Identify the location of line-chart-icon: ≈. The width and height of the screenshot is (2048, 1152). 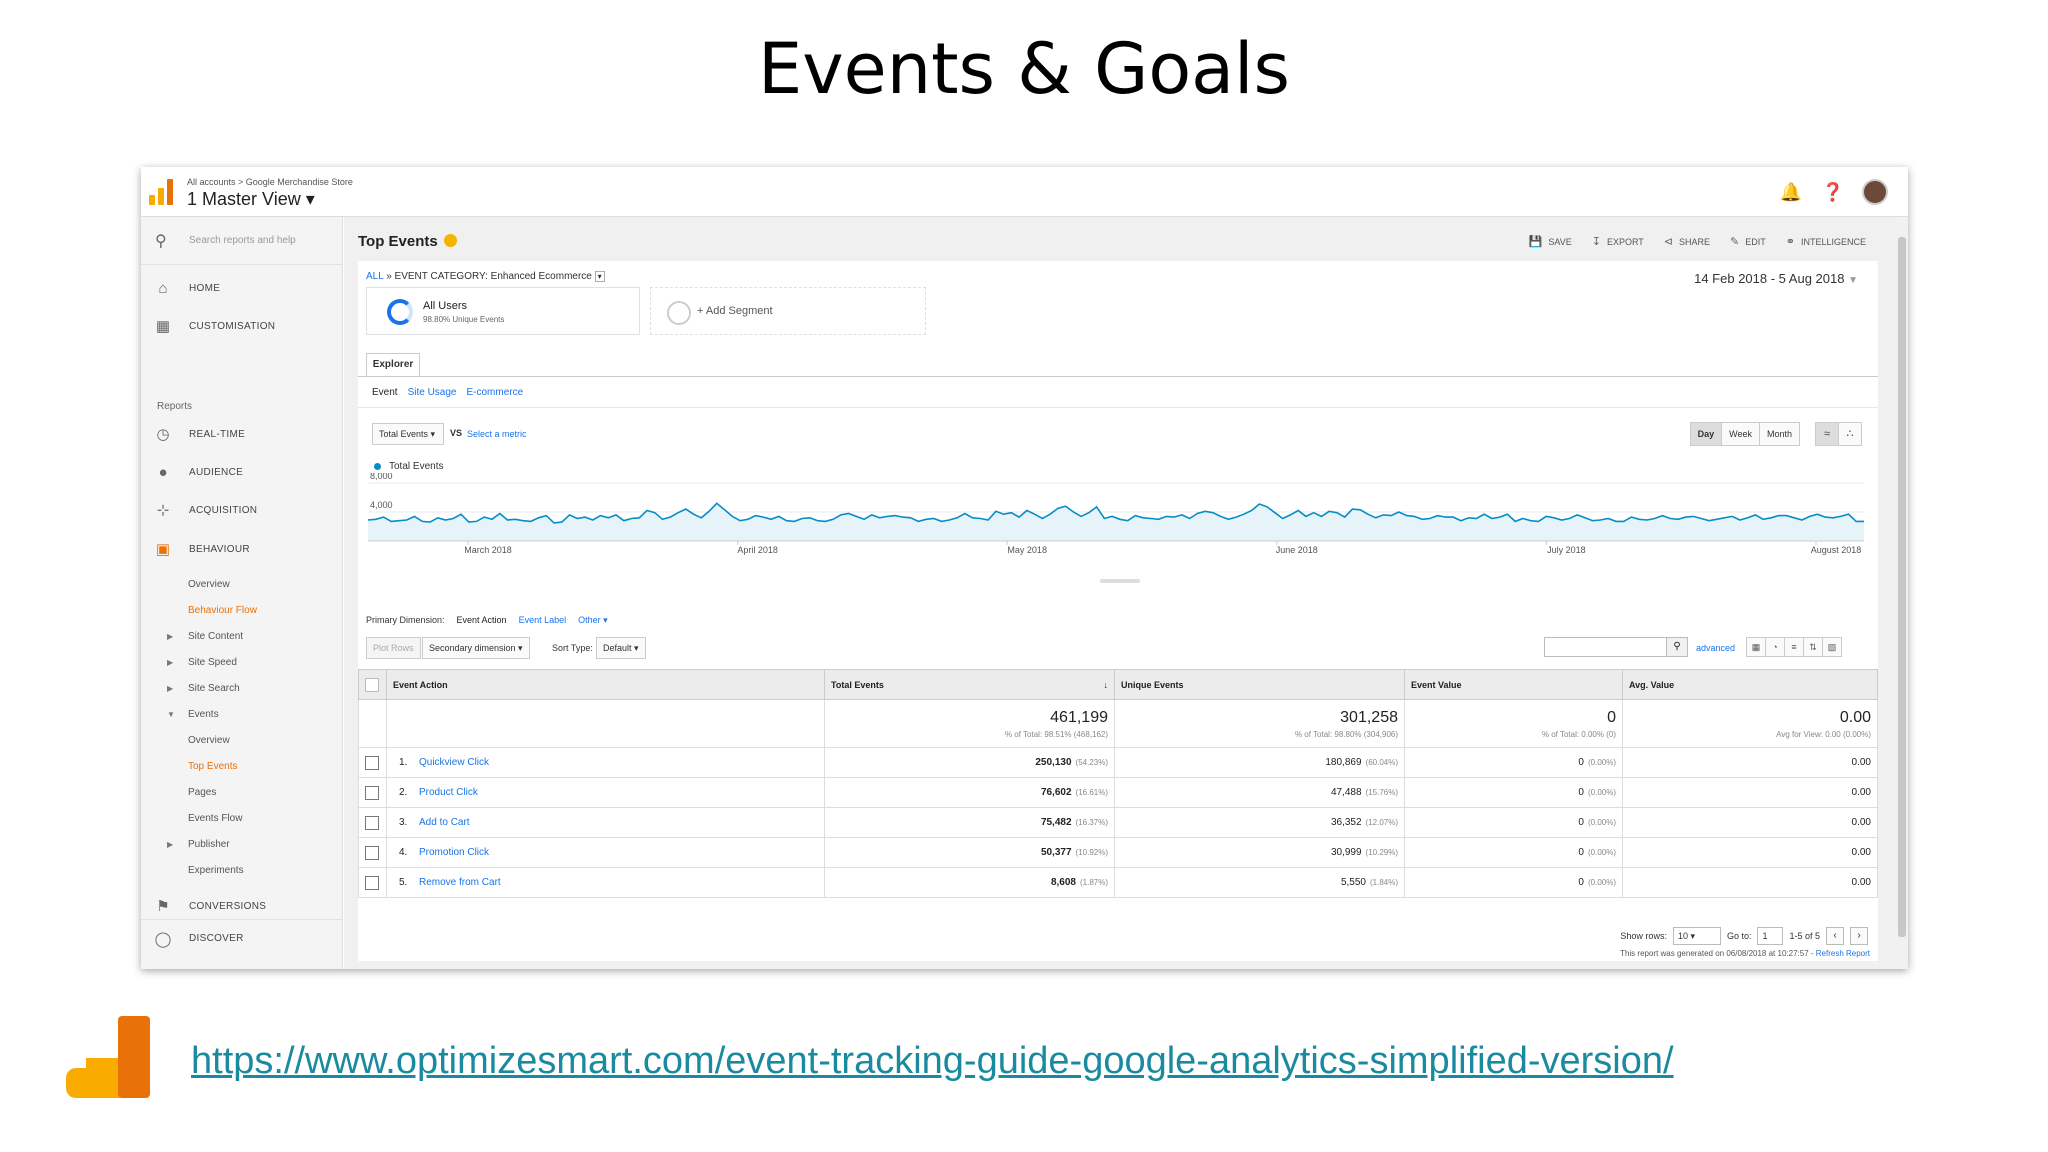
(1827, 434).